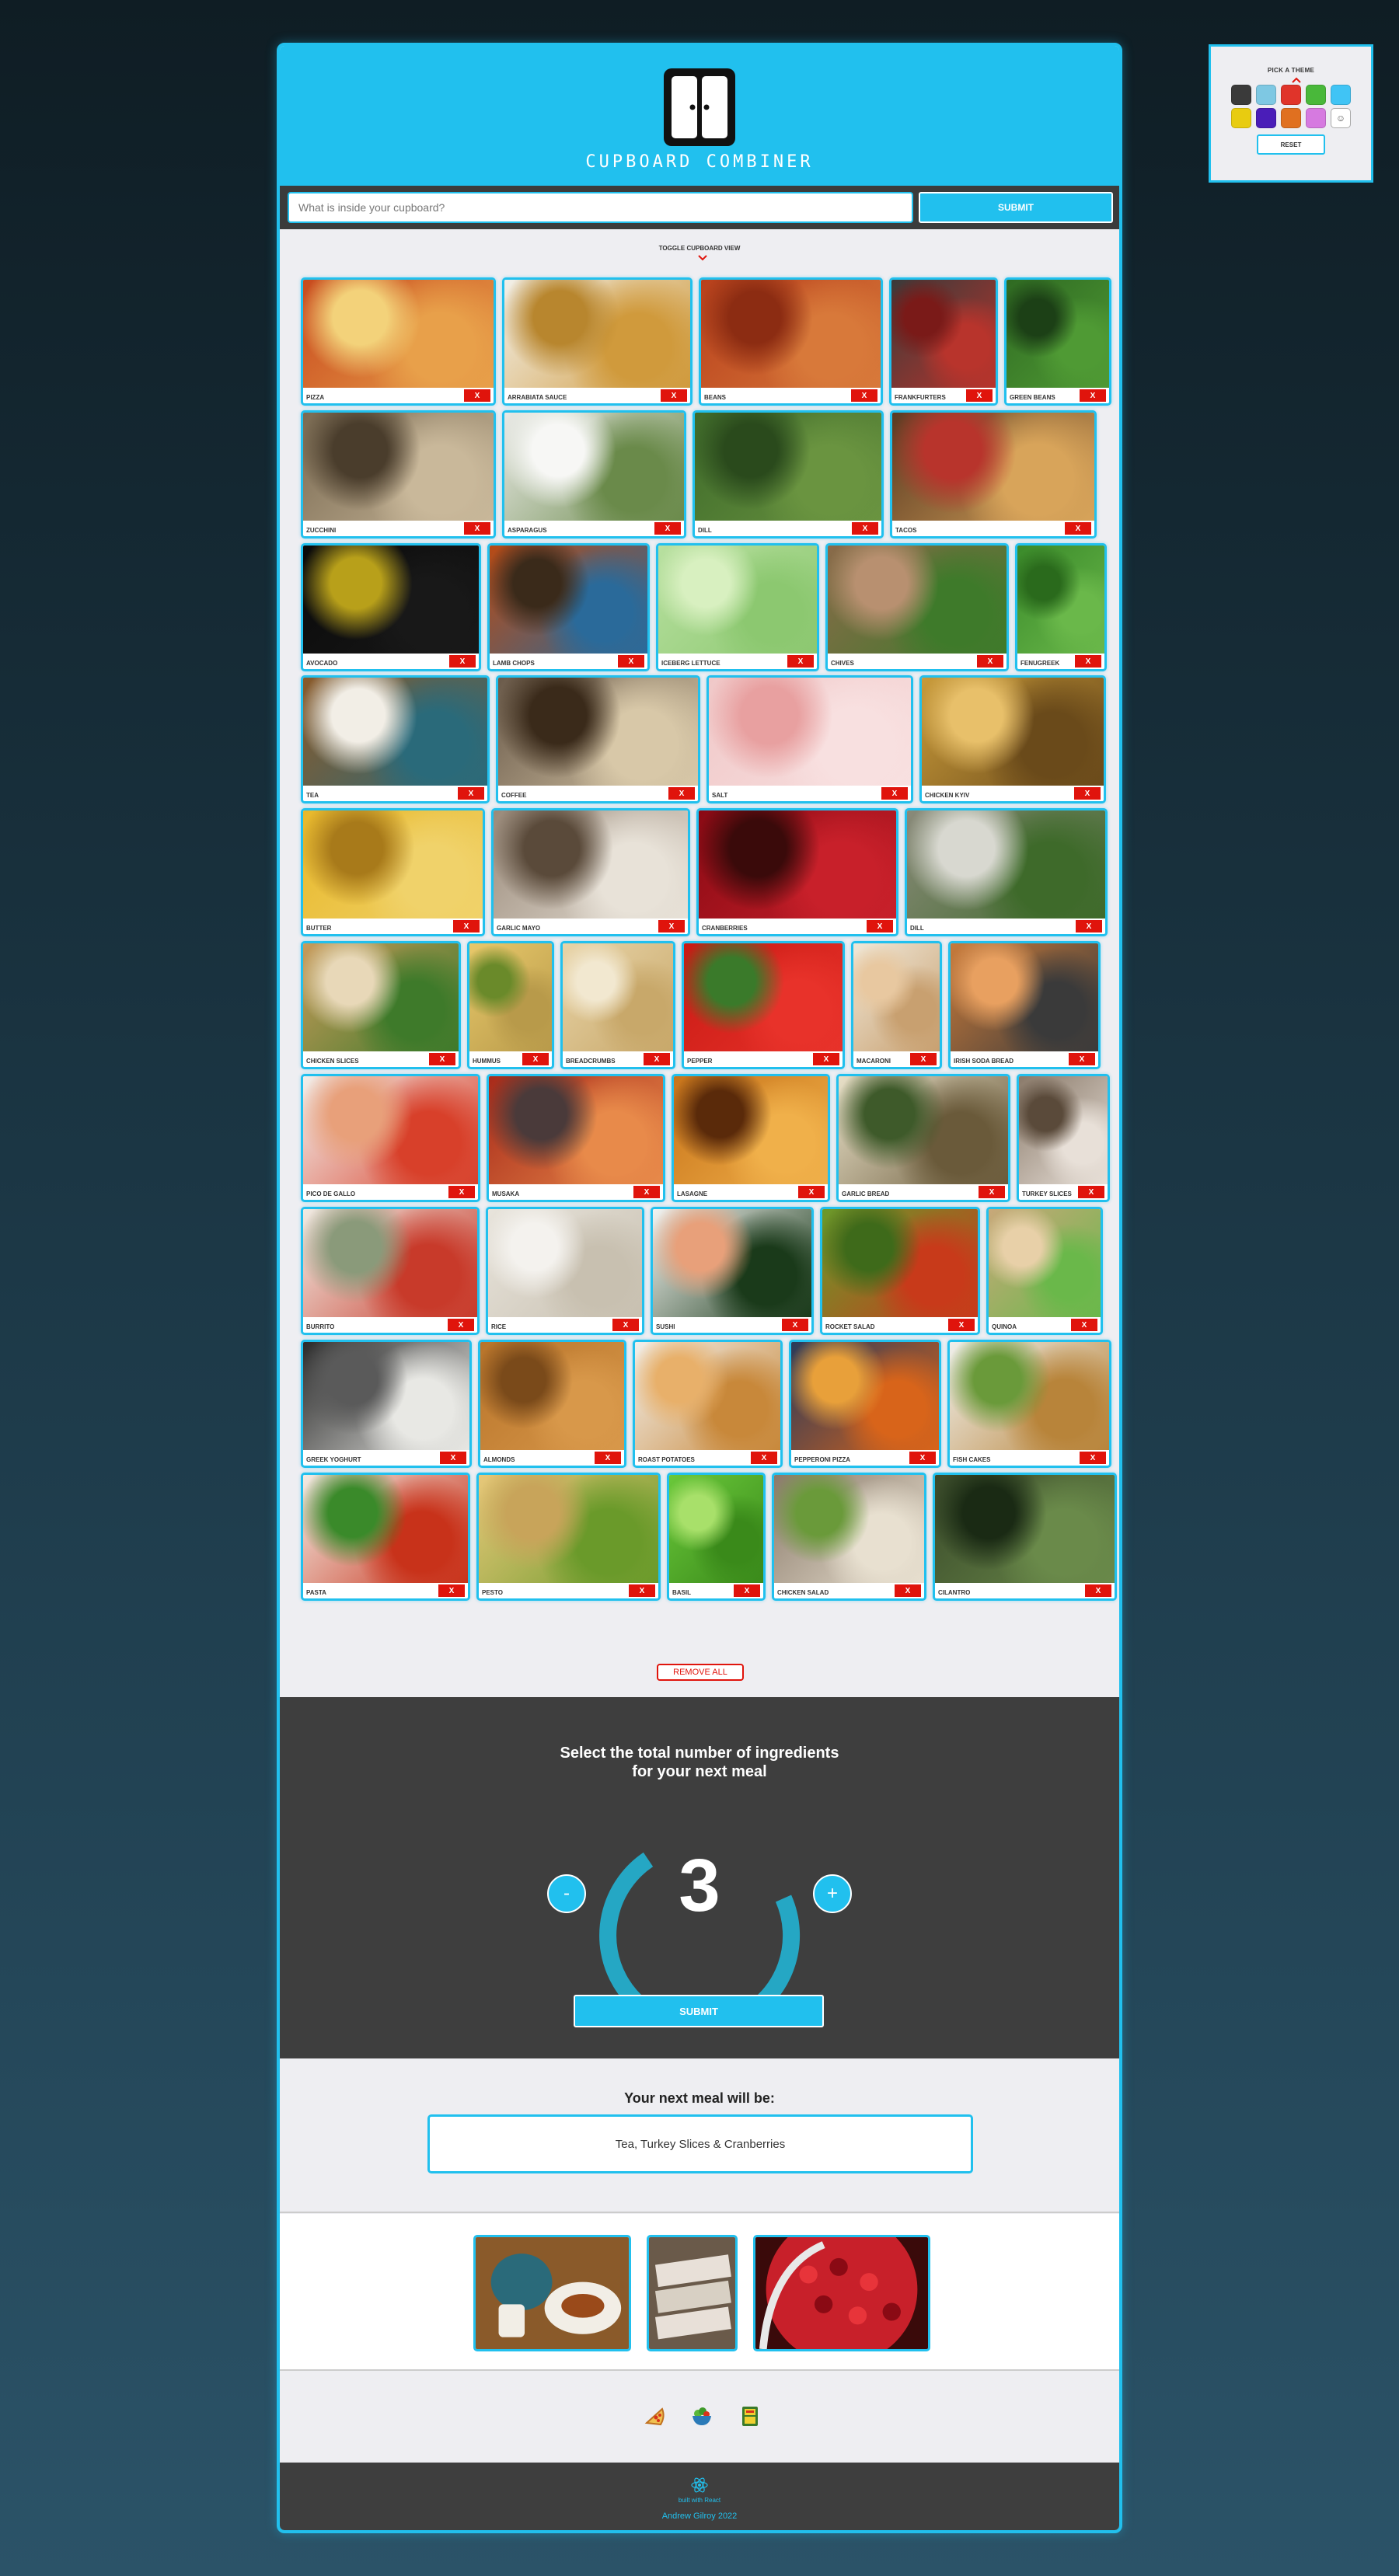  Describe the element at coordinates (1016, 207) in the screenshot. I see `search-submit-button: SUBMIT` at that location.